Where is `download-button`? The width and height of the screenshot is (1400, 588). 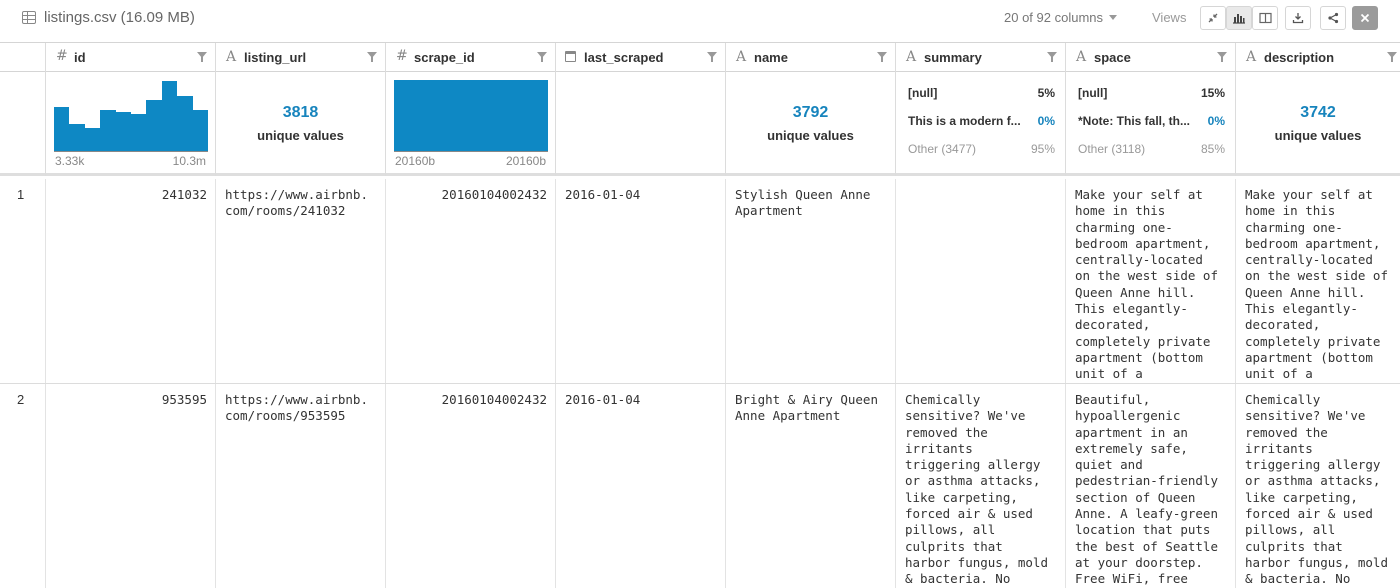
download-button is located at coordinates (1298, 18).